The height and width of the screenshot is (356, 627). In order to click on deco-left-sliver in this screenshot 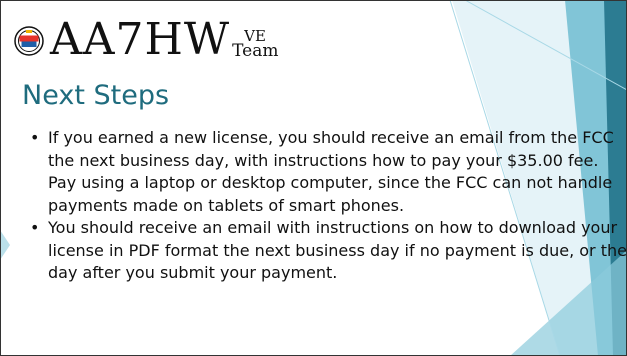, I will do `click(5, 245)`.